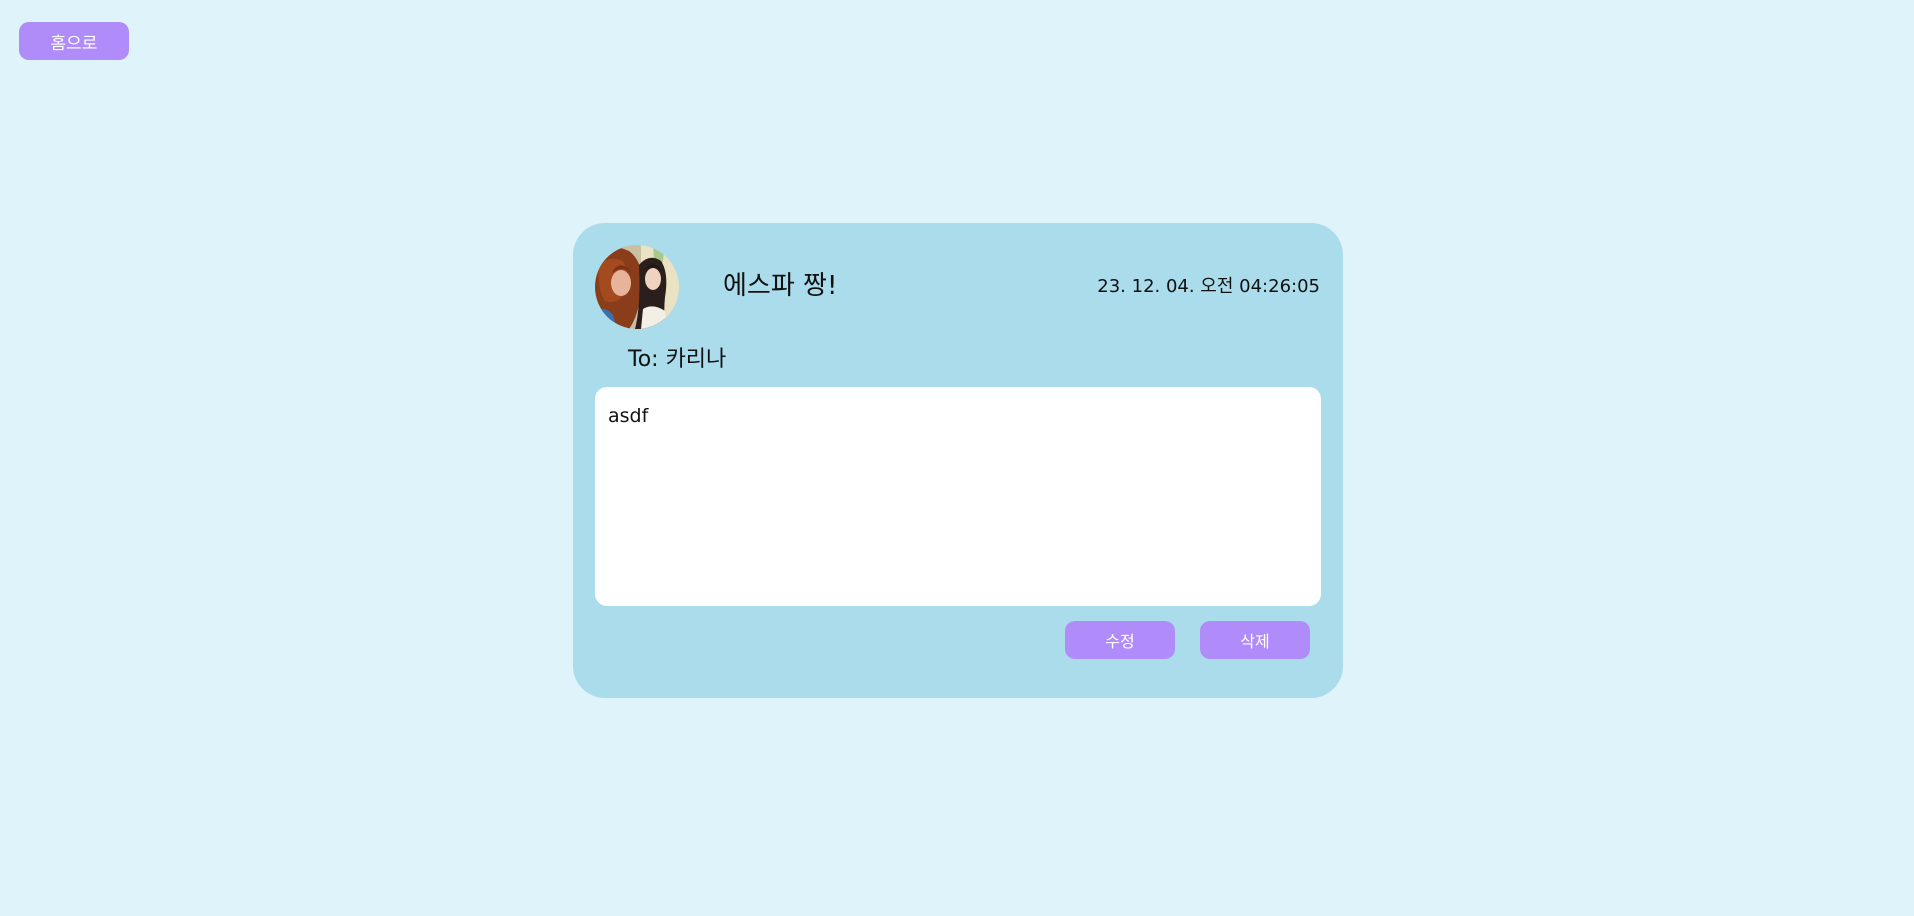 The height and width of the screenshot is (916, 1914). Describe the element at coordinates (958, 496) in the screenshot. I see `post-content: asdf` at that location.